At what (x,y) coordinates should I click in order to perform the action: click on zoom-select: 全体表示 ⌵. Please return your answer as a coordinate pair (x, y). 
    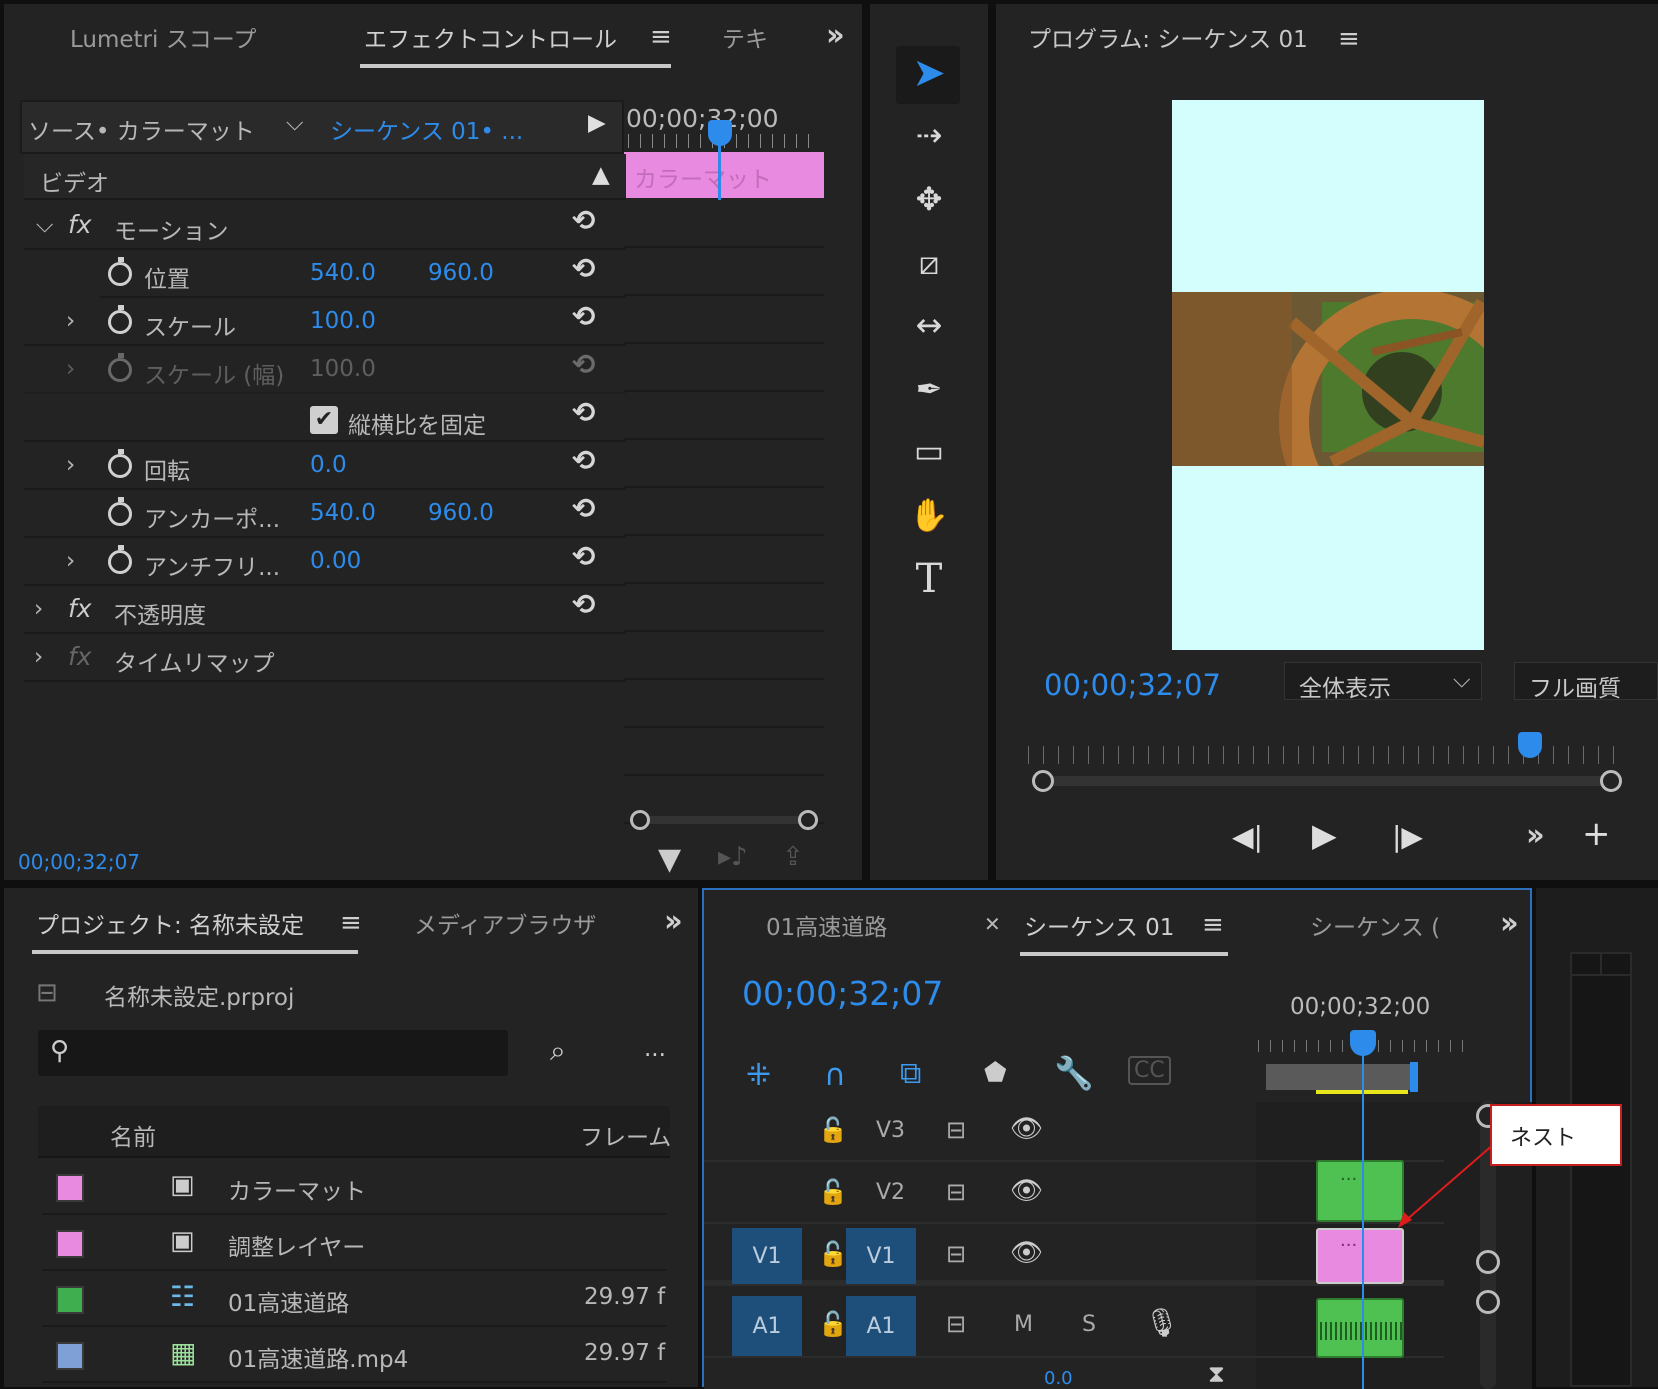
    Looking at the image, I should click on (1383, 682).